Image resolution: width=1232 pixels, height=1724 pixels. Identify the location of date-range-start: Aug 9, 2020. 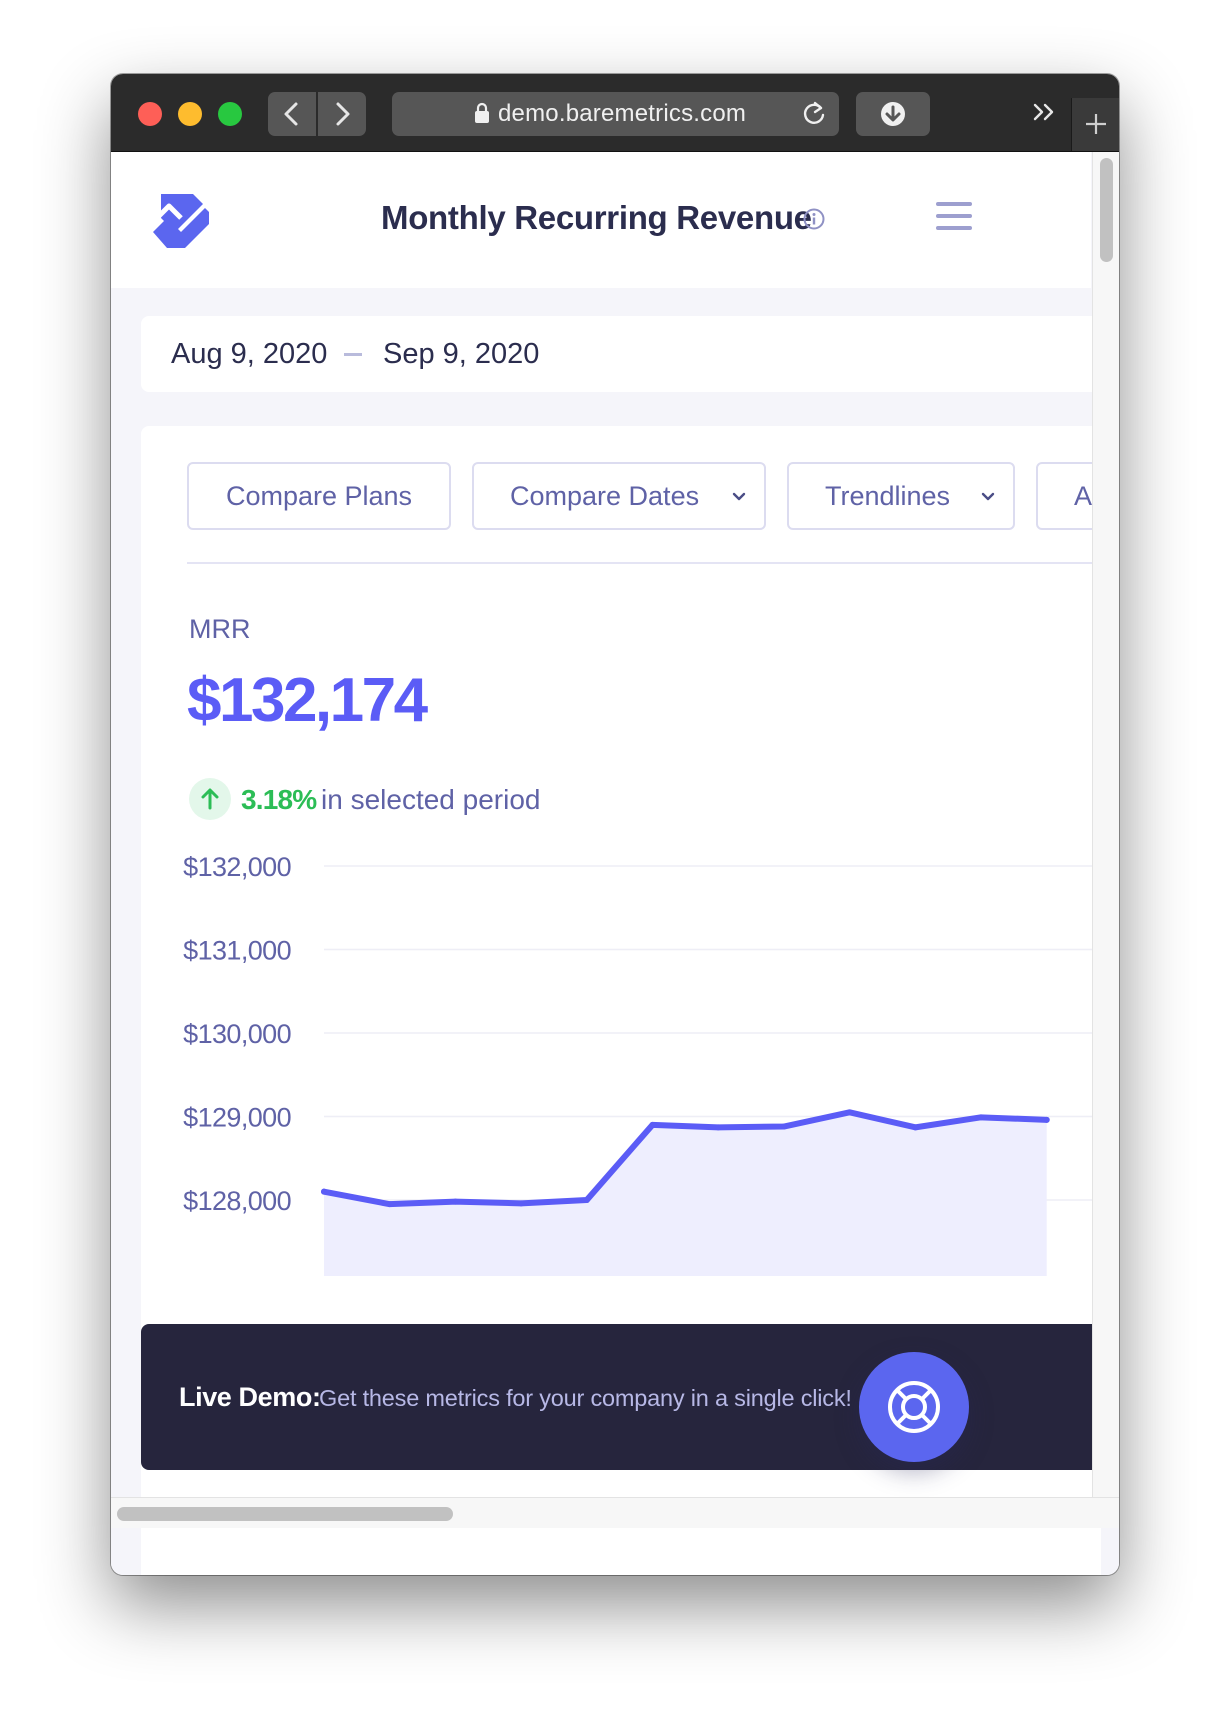
(249, 354).